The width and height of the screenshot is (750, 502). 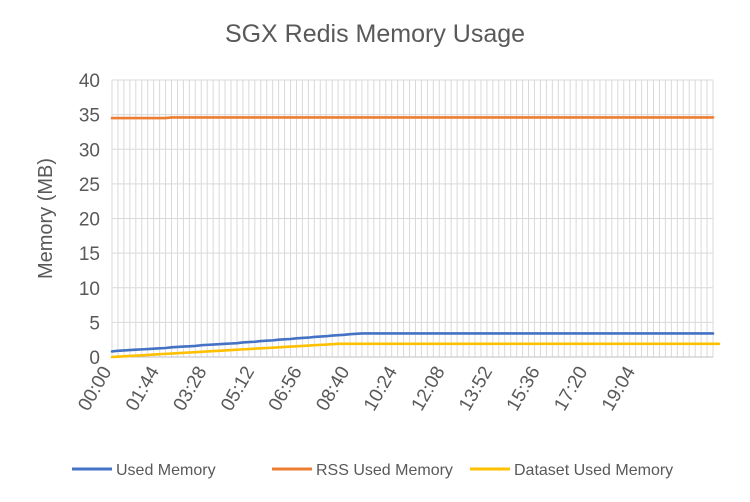 What do you see at coordinates (94, 323) in the screenshot?
I see `y-tick-label: 5` at bounding box center [94, 323].